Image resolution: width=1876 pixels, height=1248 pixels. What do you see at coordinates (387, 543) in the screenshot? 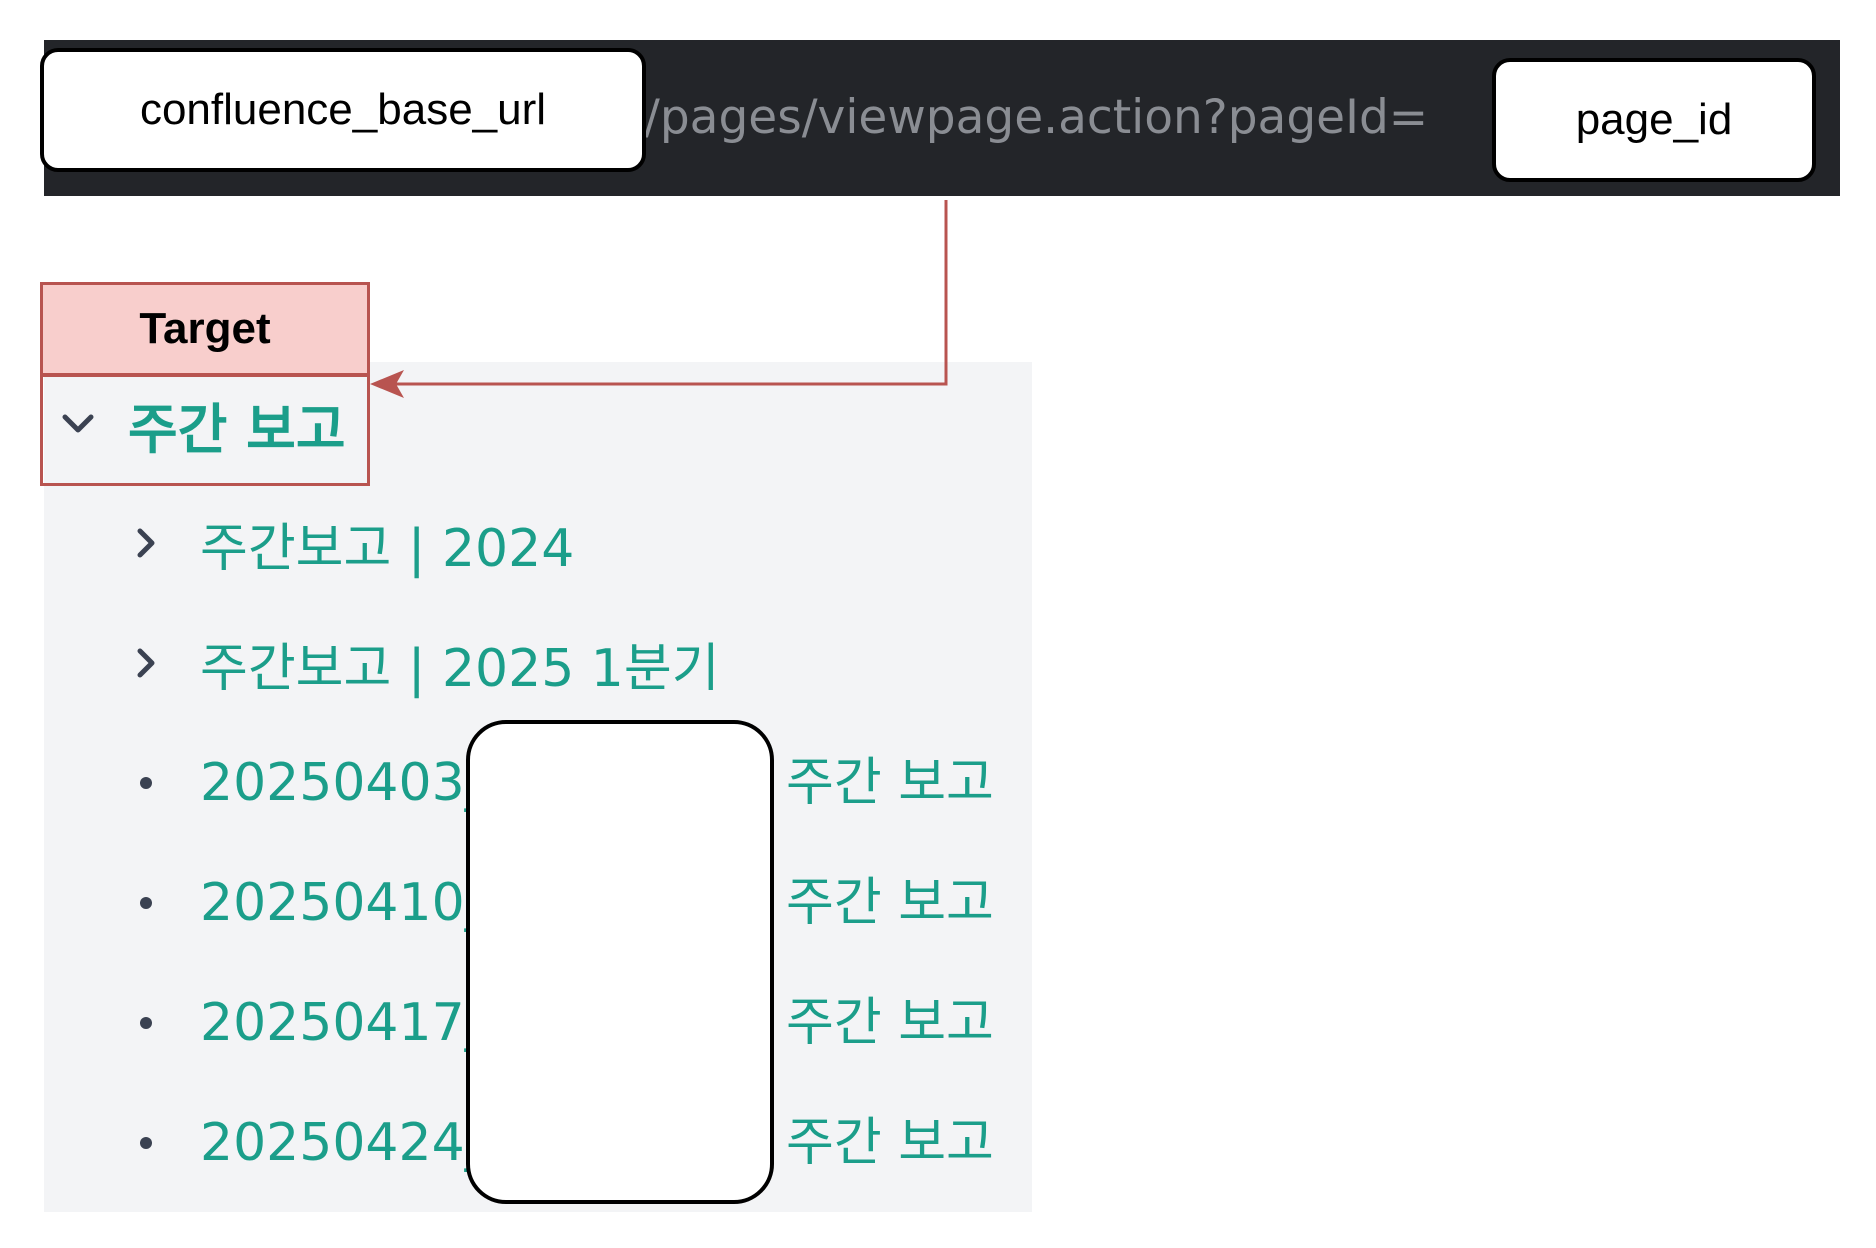
I see `tree-item-label: 주간보고 | 2024` at bounding box center [387, 543].